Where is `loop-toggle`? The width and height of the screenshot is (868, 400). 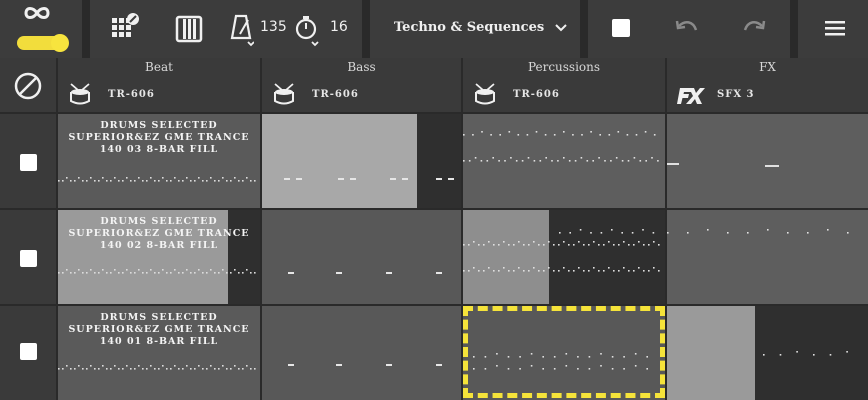 loop-toggle is located at coordinates (43, 43).